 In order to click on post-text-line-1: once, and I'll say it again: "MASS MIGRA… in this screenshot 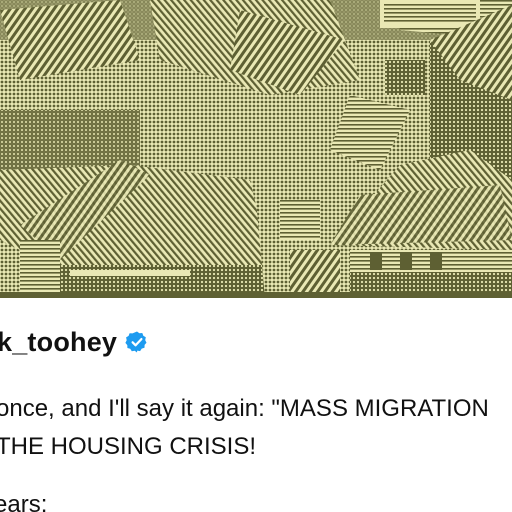, I will do `click(244, 408)`.